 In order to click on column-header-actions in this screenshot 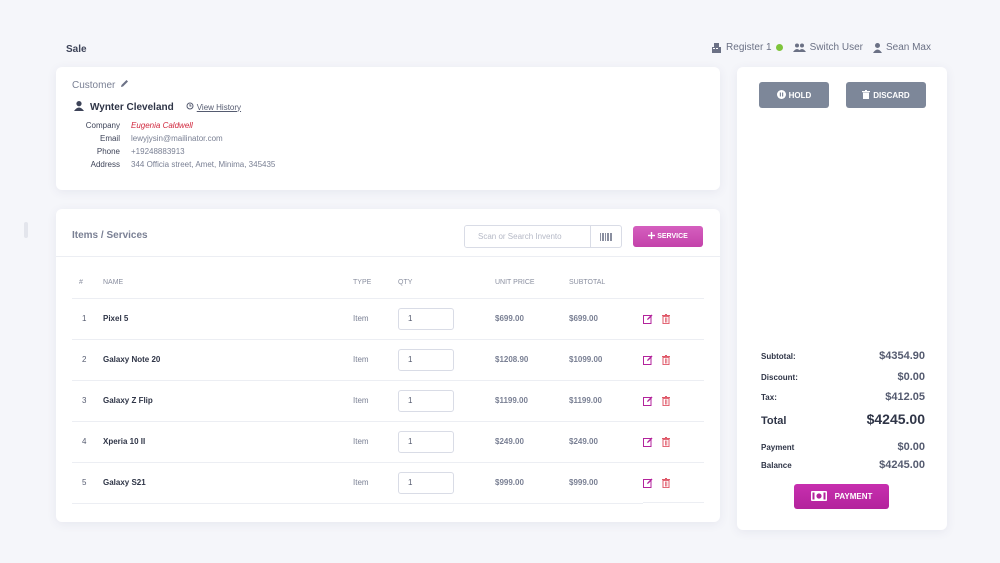, I will do `click(673, 287)`.